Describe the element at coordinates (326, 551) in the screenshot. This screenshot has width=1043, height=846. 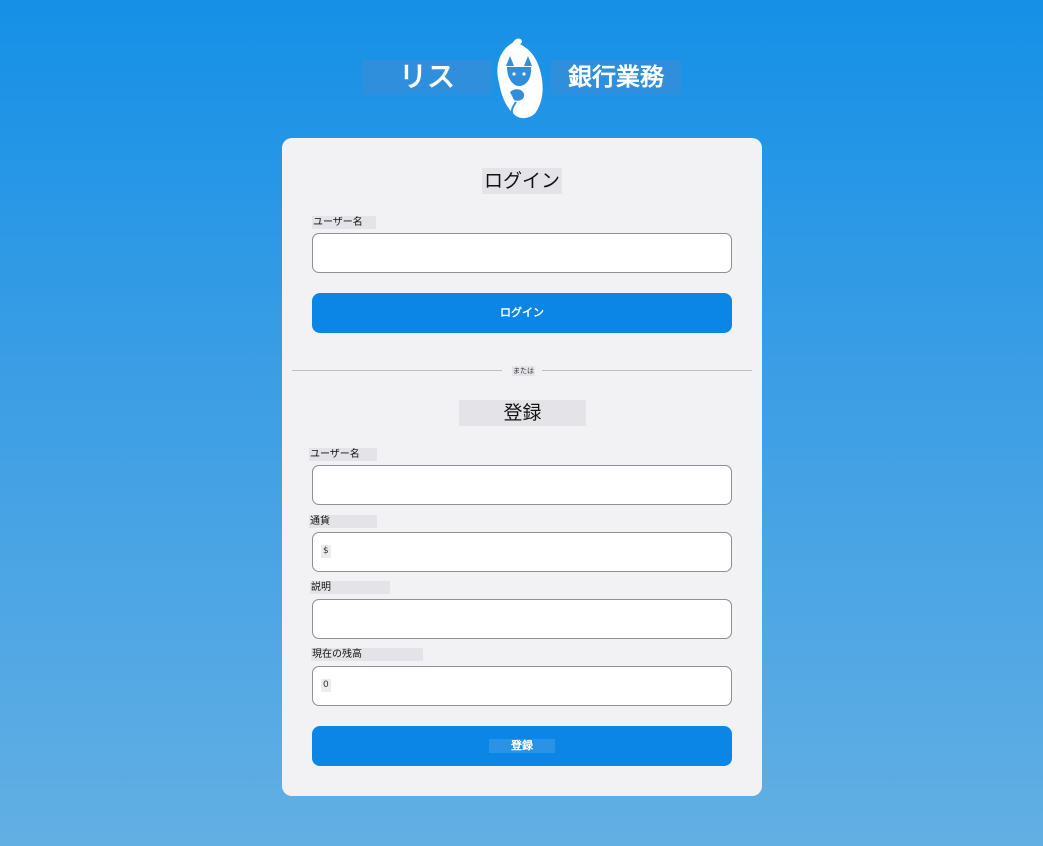
I see `currency-value: $` at that location.